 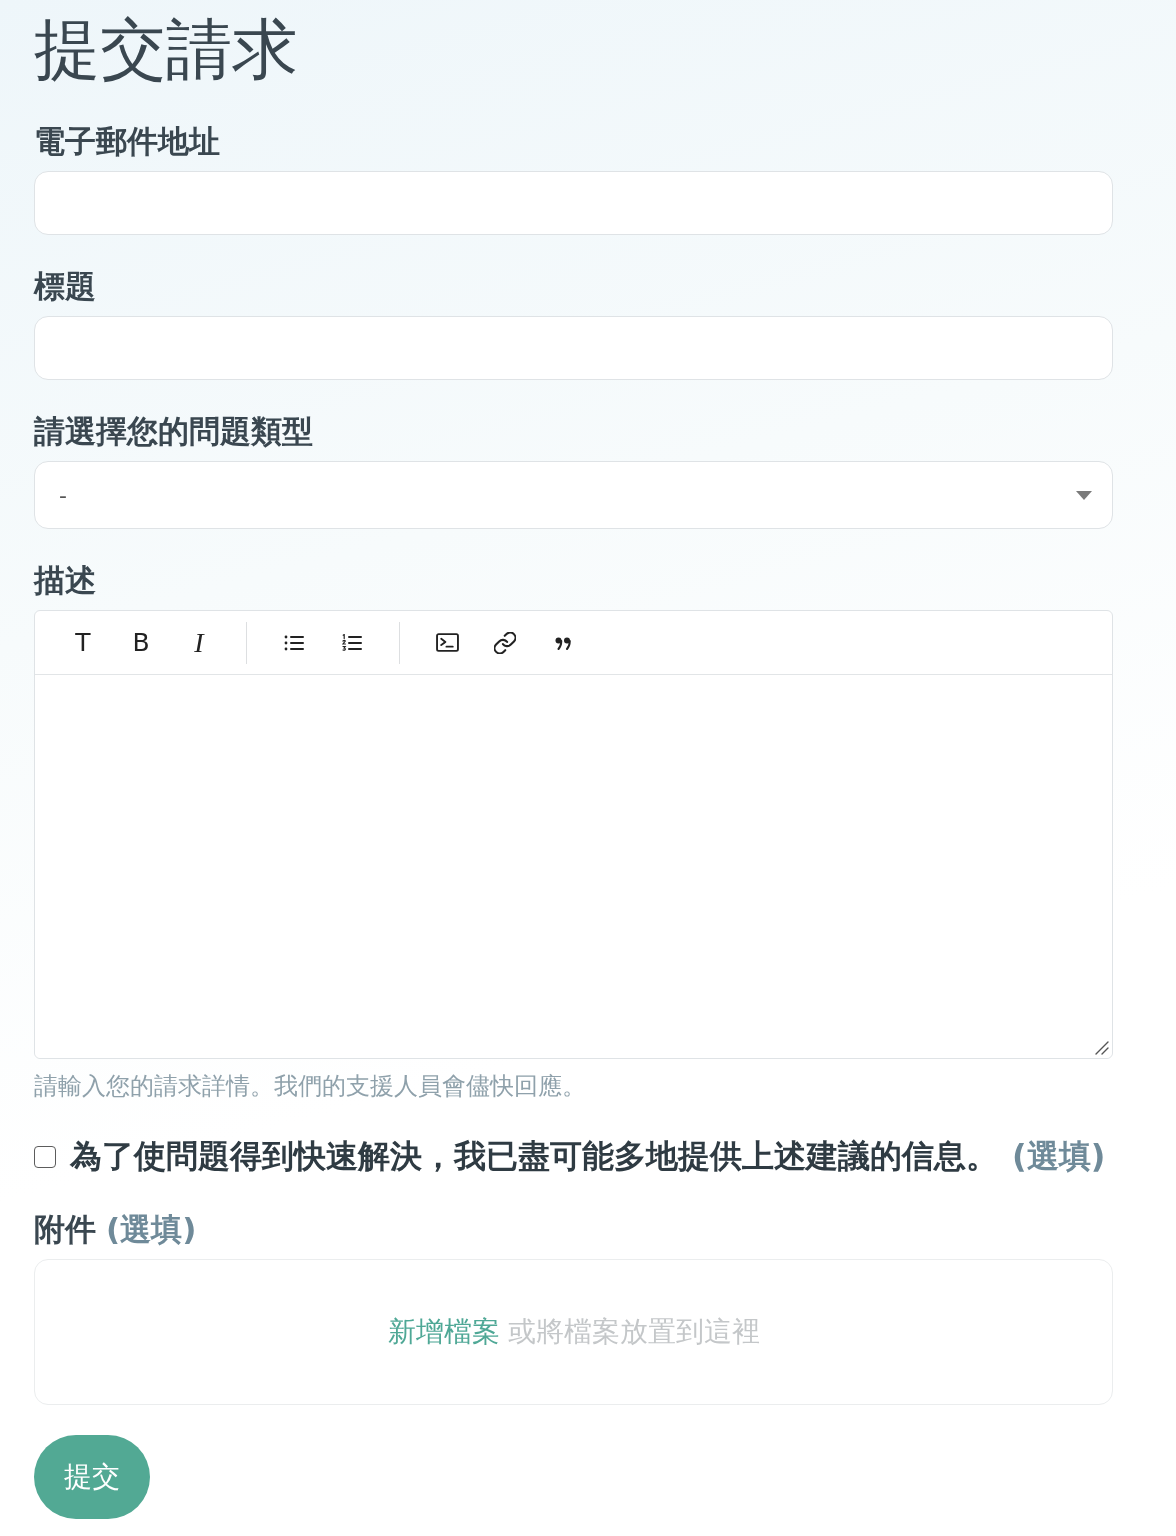 What do you see at coordinates (173, 431) in the screenshot?
I see `field-label: 請選擇您的問題類型` at bounding box center [173, 431].